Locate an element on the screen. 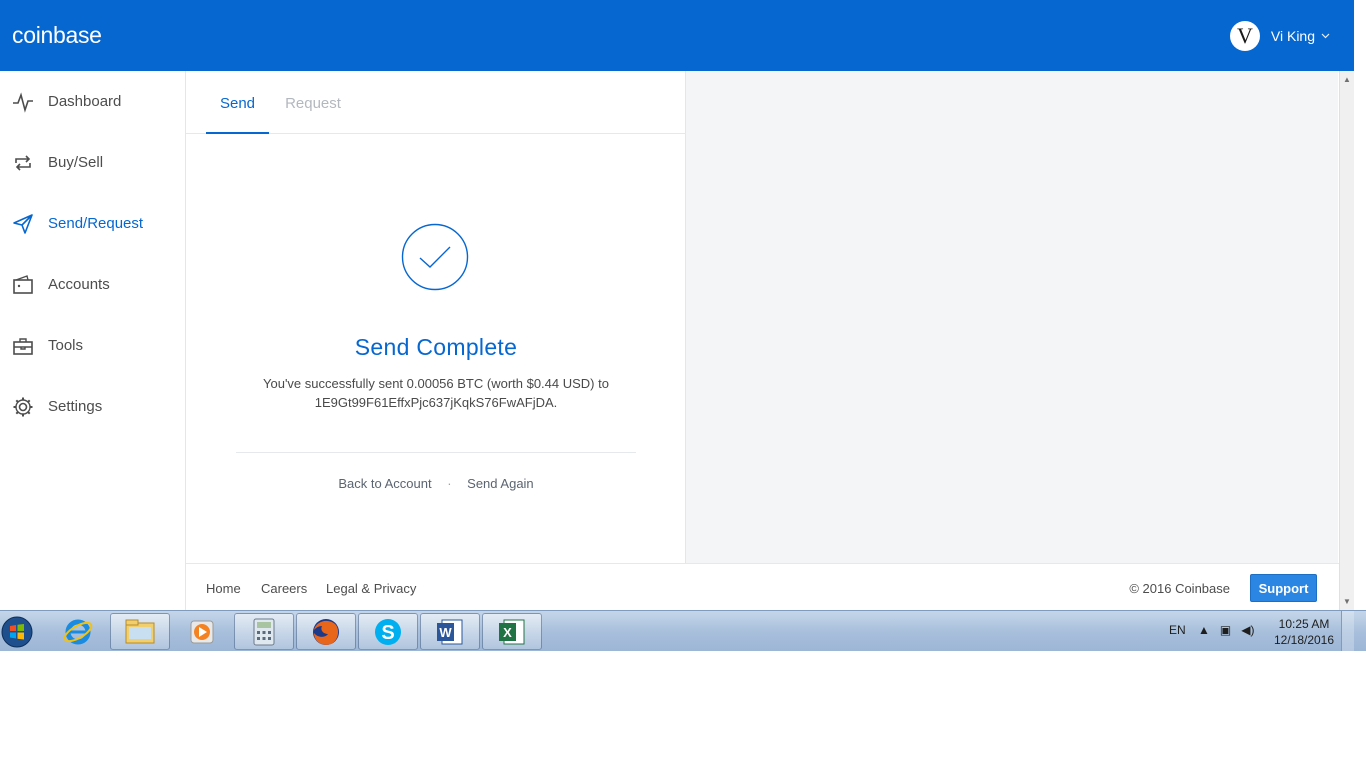  send-request-tabs: Send Request is located at coordinates (436, 102).